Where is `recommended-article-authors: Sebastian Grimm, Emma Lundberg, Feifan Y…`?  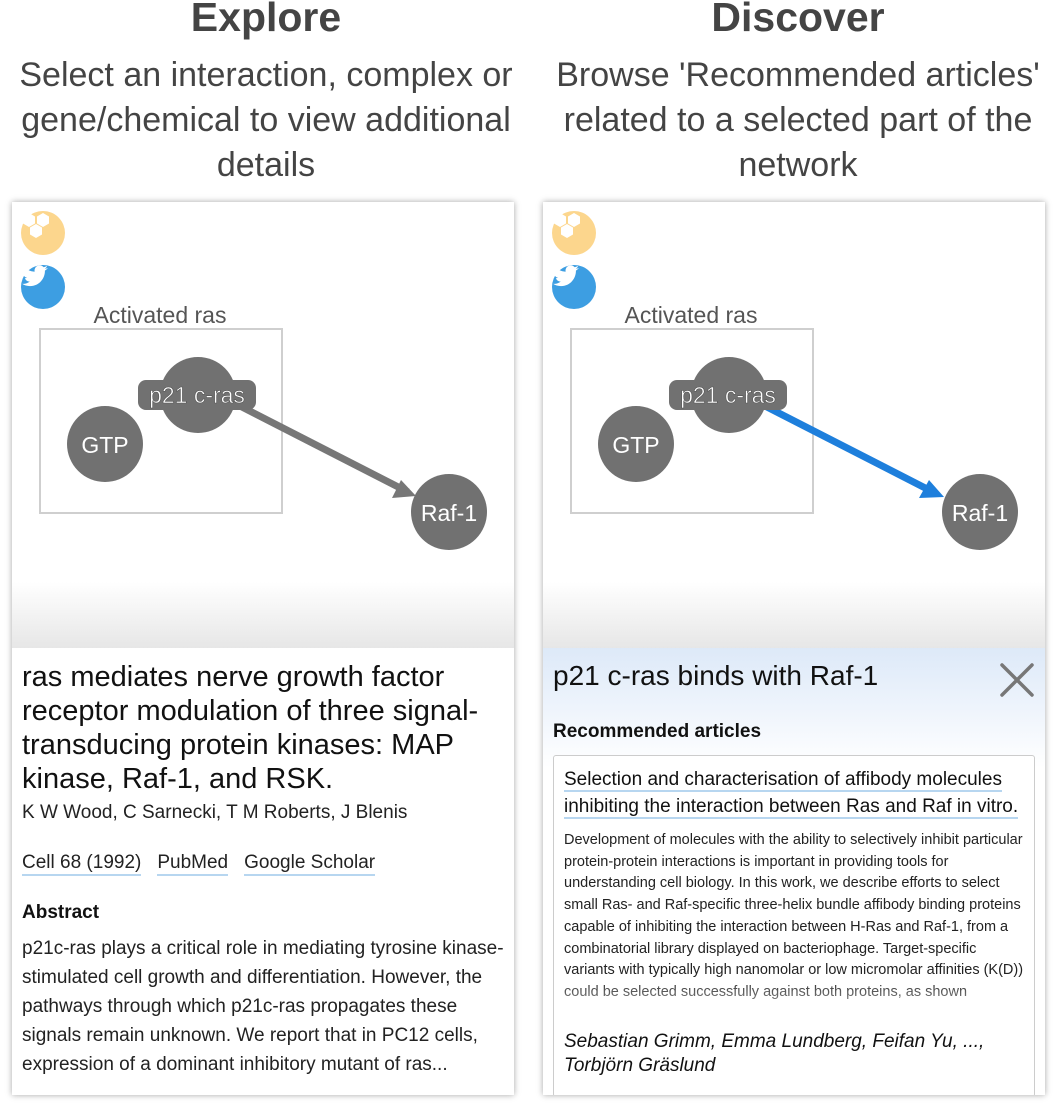
recommended-article-authors: Sebastian Grimm, Emma Lundberg, Feifan Y… is located at coordinates (774, 1053).